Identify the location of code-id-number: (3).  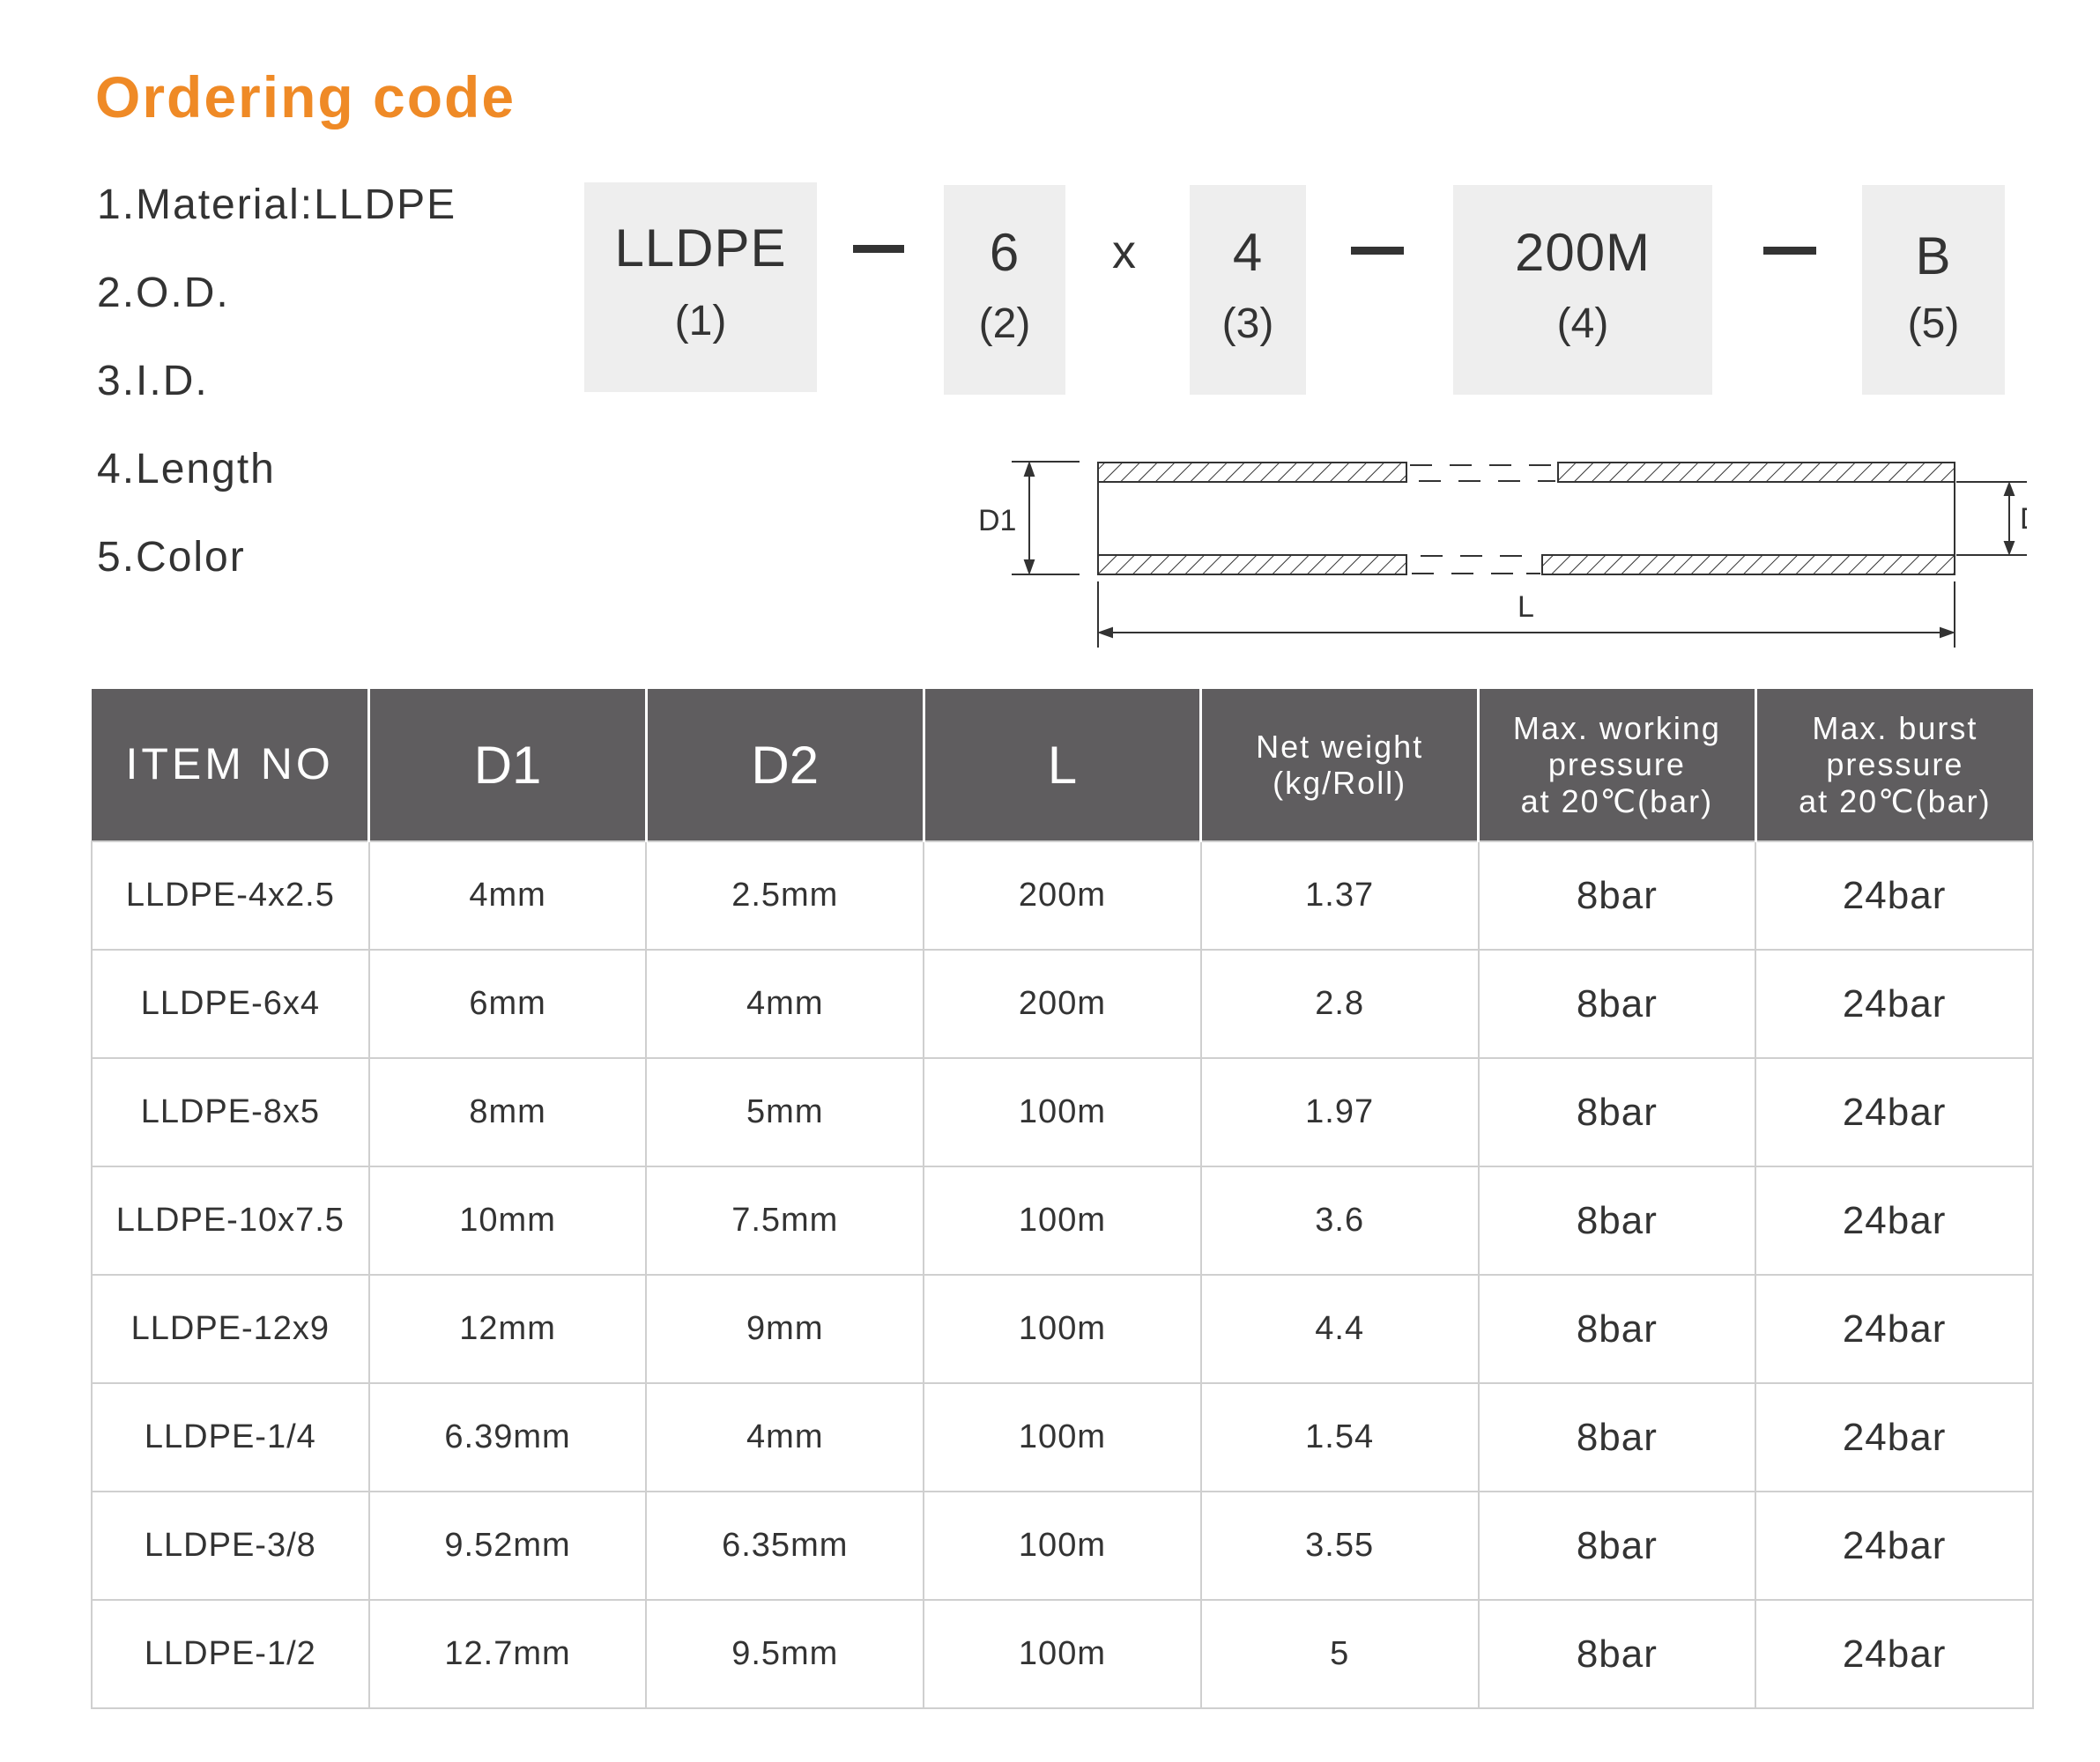
(1247, 323).